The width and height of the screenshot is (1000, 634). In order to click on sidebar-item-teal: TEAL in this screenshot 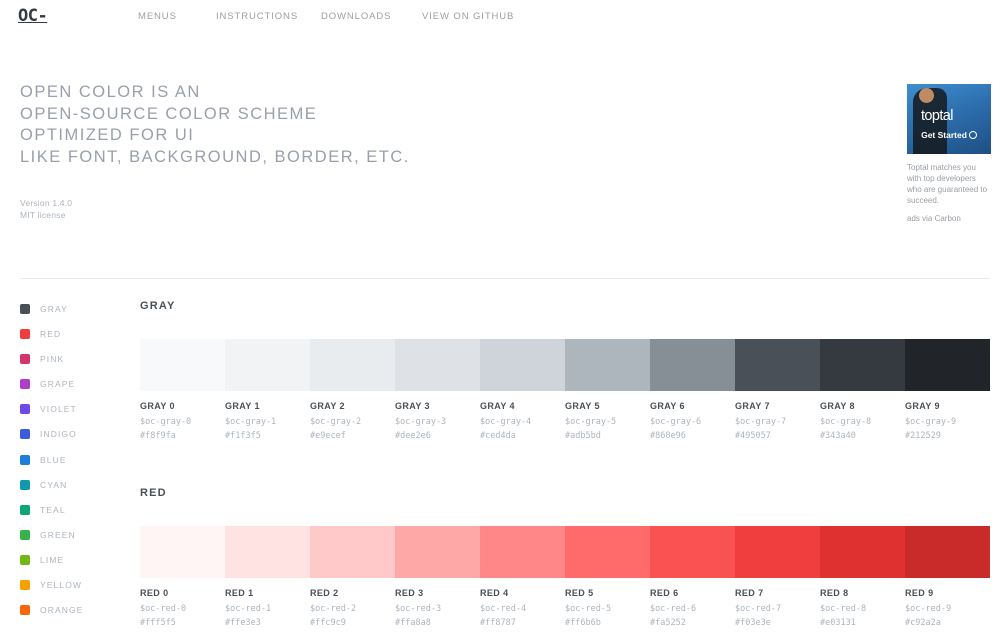, I will do `click(75, 510)`.